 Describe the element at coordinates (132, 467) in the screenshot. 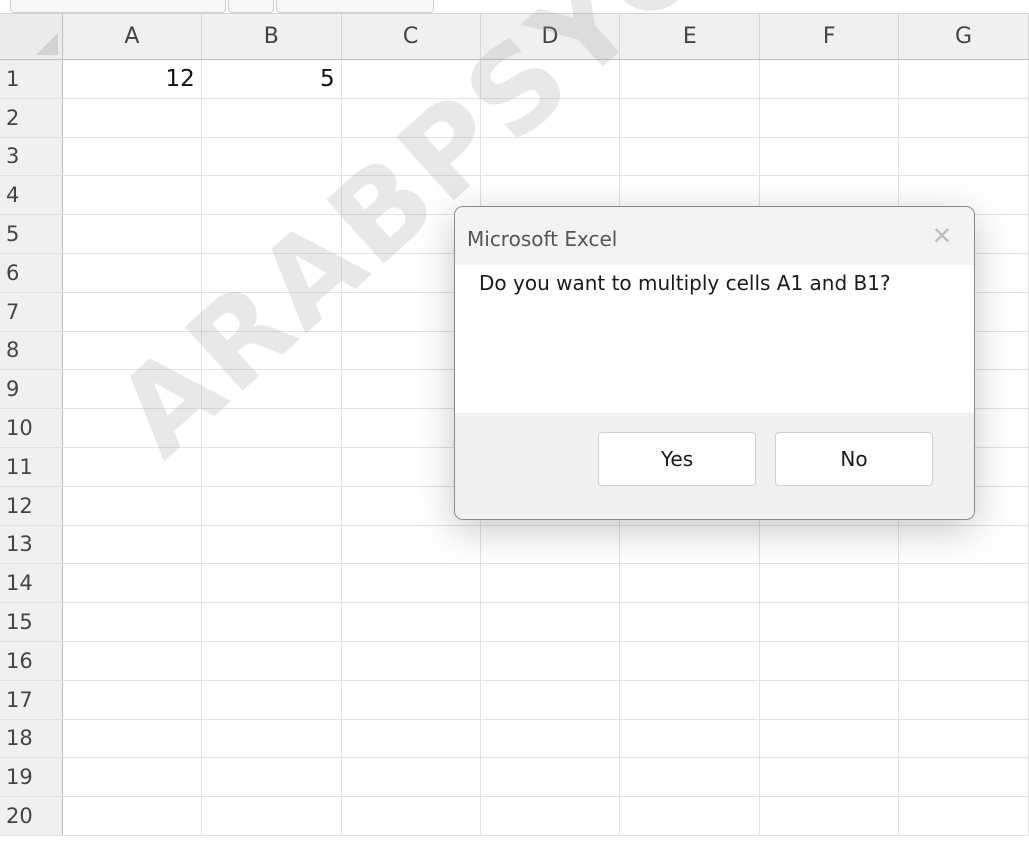

I see `cell-a11` at that location.